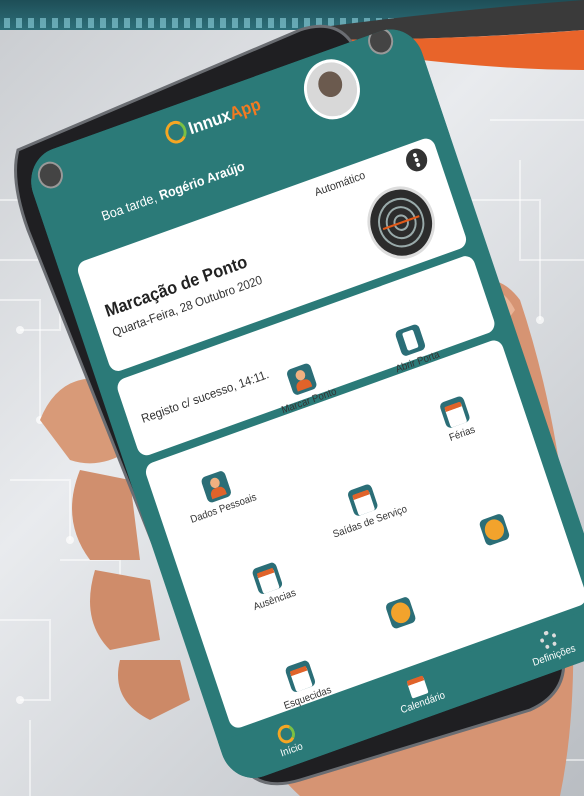  I want to click on logo-text-innux: Innux, so click(209, 122).